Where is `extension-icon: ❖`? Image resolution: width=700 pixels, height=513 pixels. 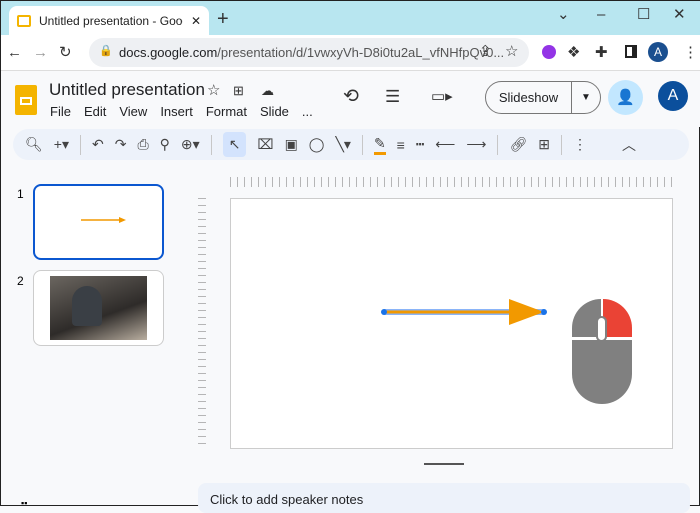 extension-icon: ❖ is located at coordinates (573, 53).